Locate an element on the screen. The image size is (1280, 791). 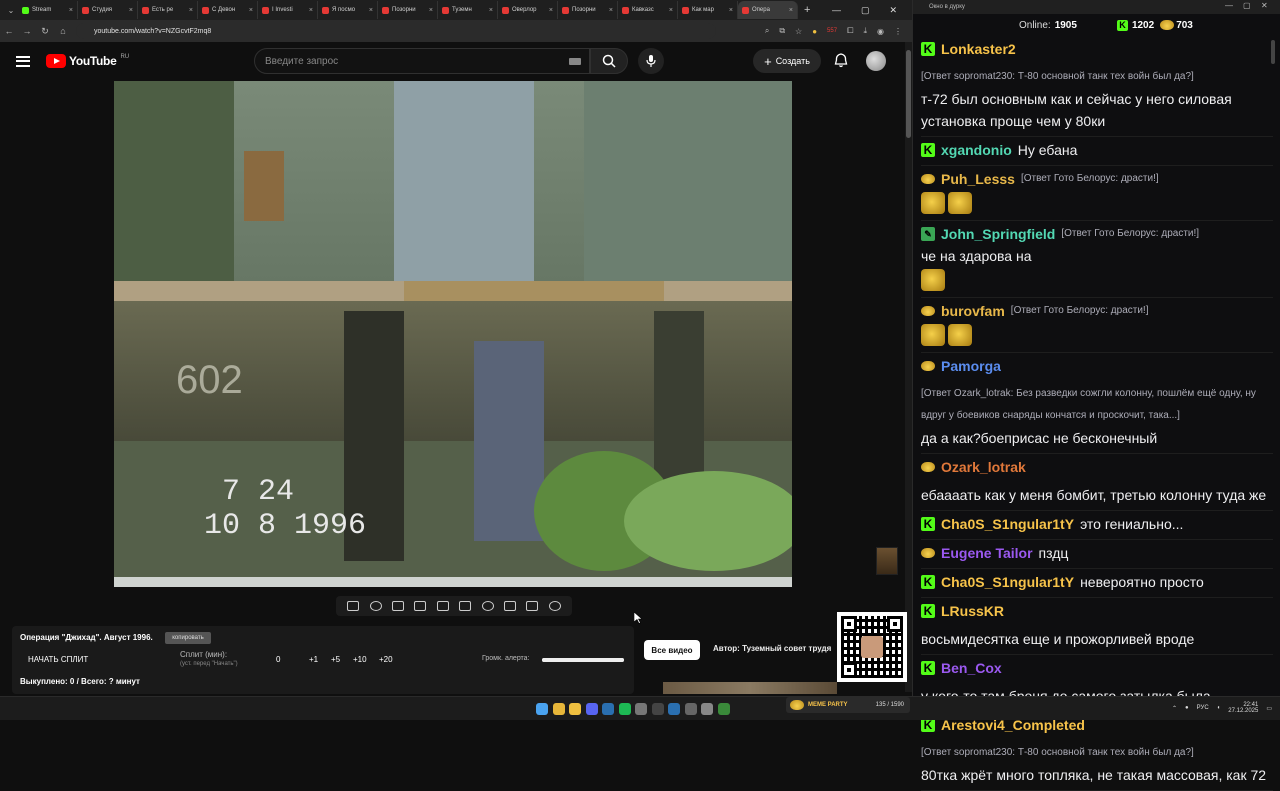
obs-icon is located at coordinates (641, 709).